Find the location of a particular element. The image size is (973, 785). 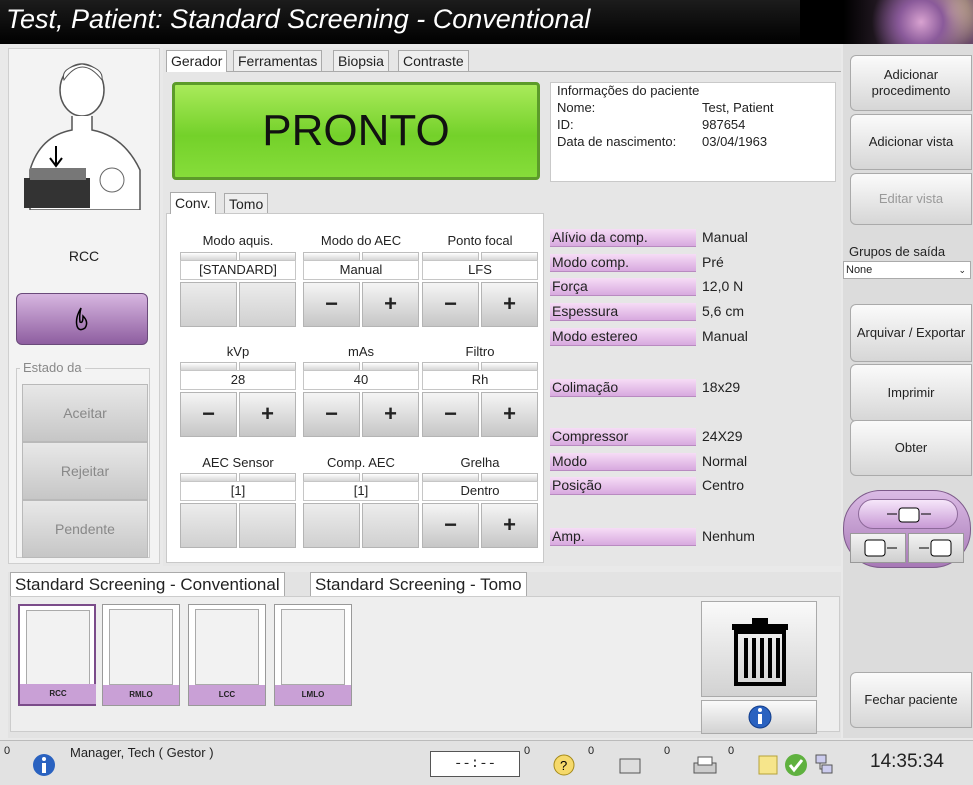

paddle-right-button is located at coordinates (936, 548).